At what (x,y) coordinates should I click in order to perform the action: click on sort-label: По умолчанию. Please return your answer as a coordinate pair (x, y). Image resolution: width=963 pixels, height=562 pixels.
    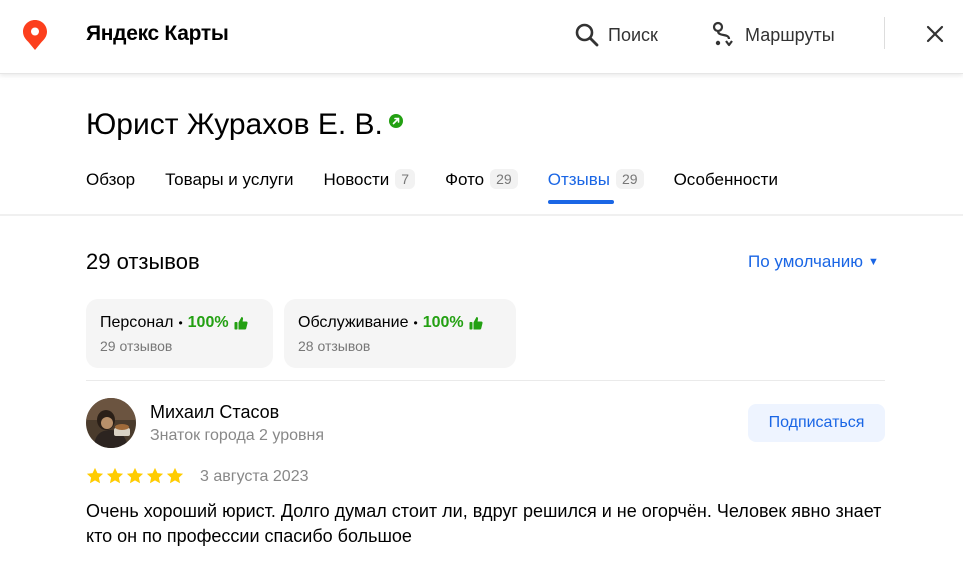
    Looking at the image, I should click on (805, 261).